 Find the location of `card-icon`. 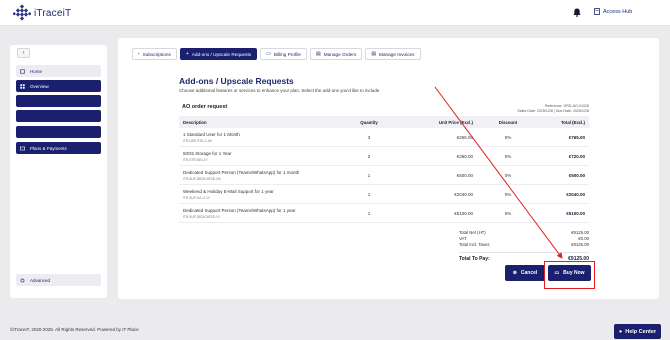

card-icon is located at coordinates (22, 148).